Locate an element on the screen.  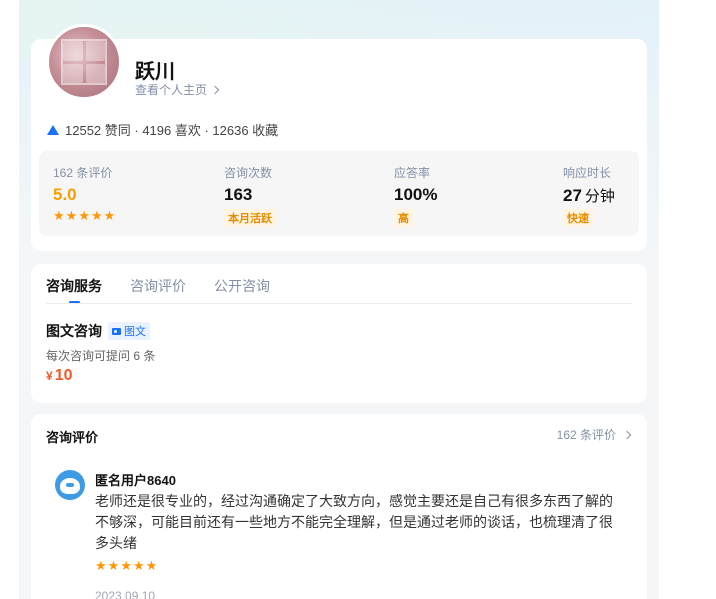
service-item: 图文咨询 图文 is located at coordinates (98, 331).